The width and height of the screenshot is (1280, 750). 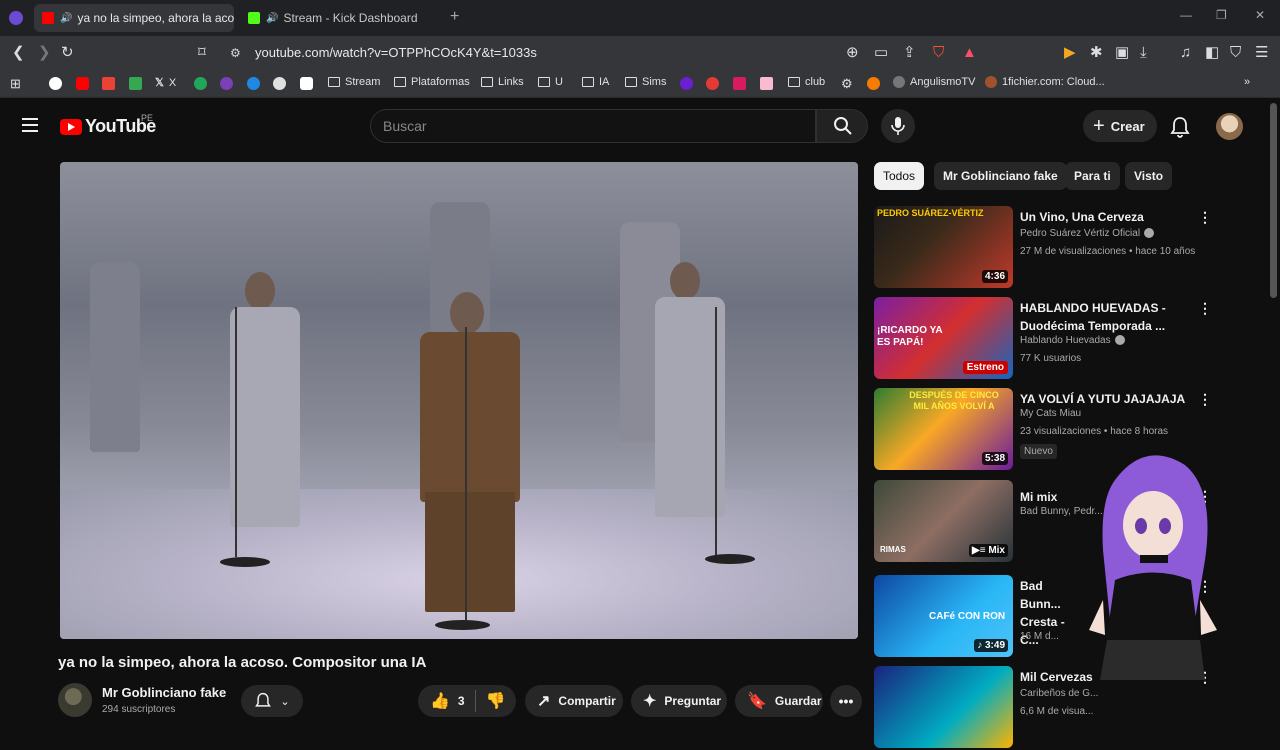 What do you see at coordinates (1122, 53) in the screenshot?
I see `screenshot-icon: ▣` at bounding box center [1122, 53].